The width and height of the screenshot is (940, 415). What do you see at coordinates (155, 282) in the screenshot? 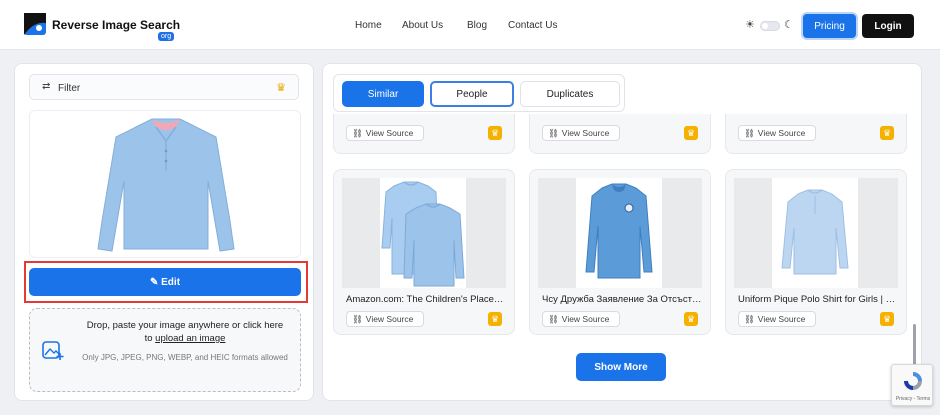
I see `pencil-icon: ✎` at bounding box center [155, 282].